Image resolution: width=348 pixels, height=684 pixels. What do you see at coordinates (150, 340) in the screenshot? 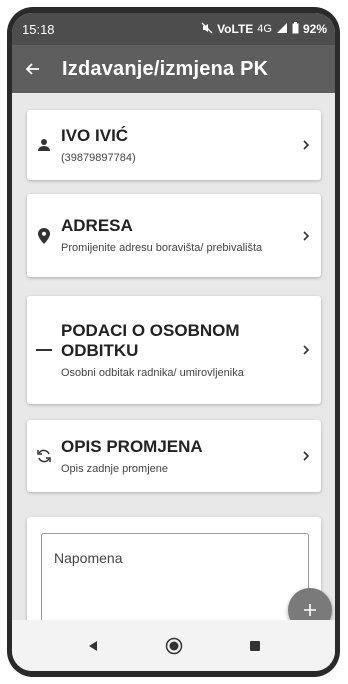
I see `card-title: PODACI O OSOBNOM ODBITKU` at bounding box center [150, 340].